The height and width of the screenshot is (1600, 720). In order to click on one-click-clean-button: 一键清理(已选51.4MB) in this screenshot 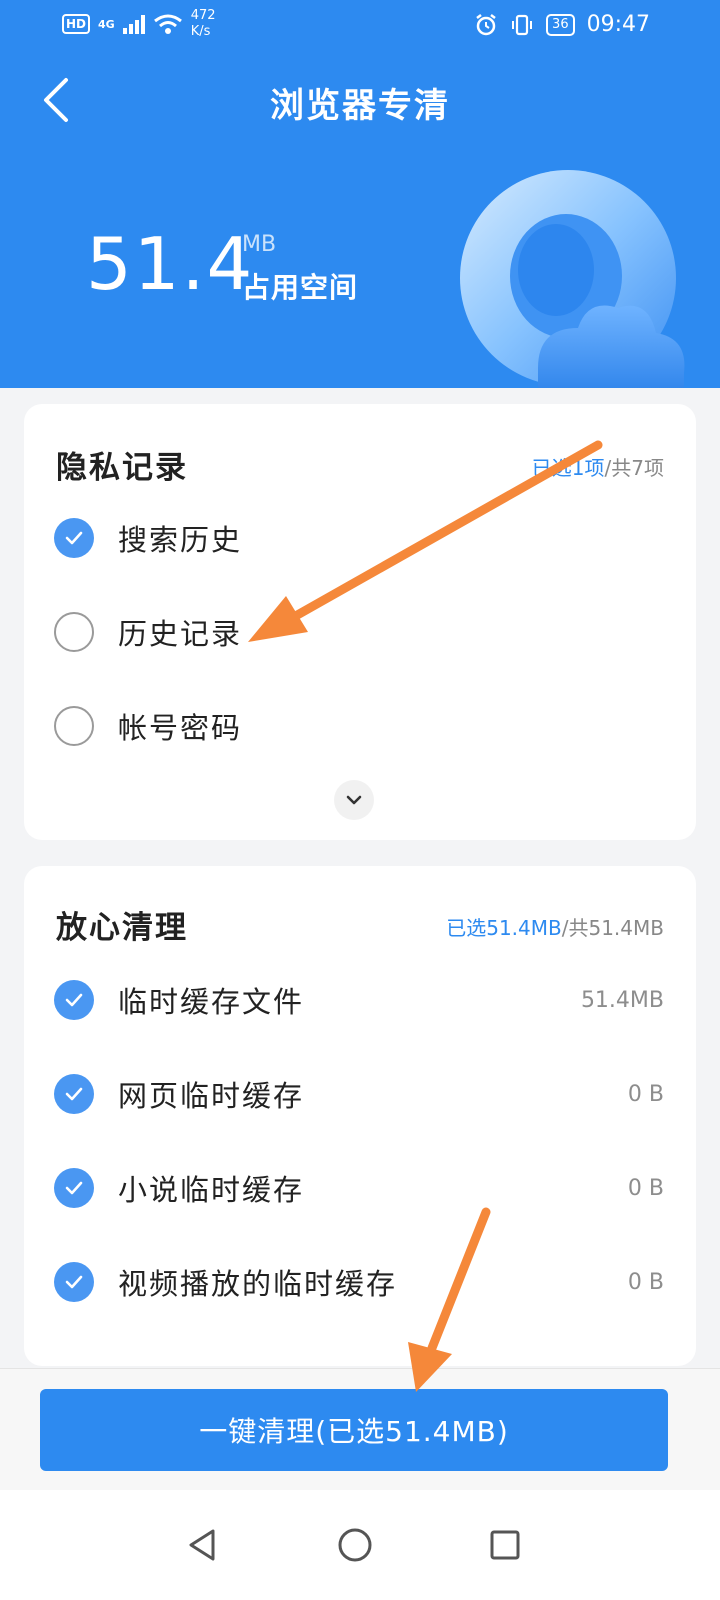, I will do `click(354, 1430)`.